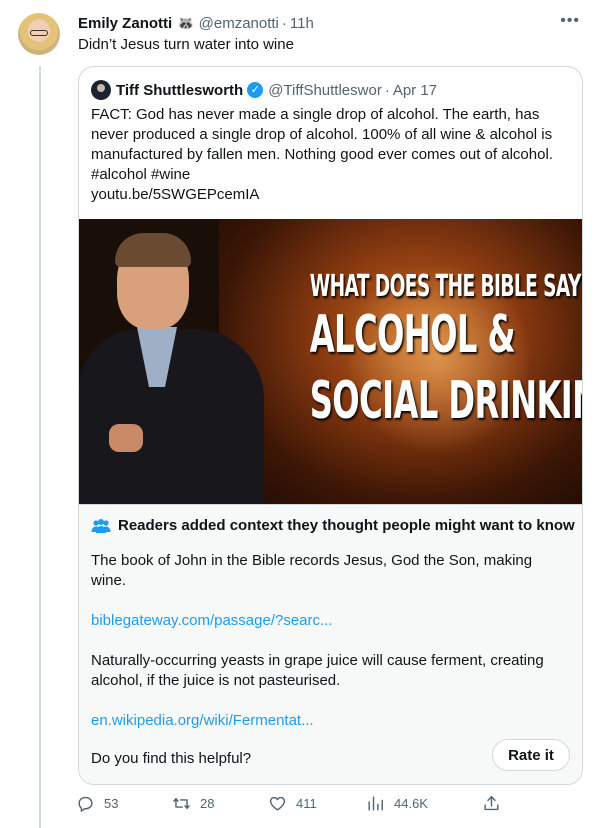  What do you see at coordinates (277, 803) in the screenshot?
I see `like-icon` at bounding box center [277, 803].